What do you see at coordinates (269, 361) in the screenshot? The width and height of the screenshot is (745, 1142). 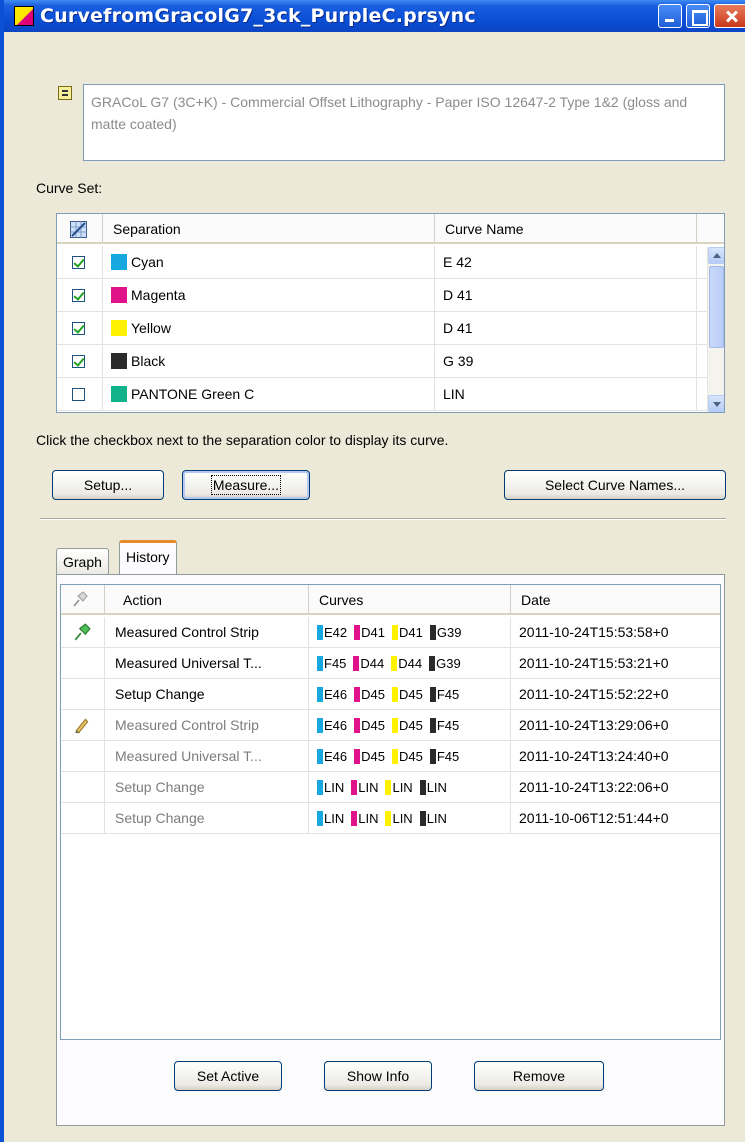 I see `separation-cell: Black` at bounding box center [269, 361].